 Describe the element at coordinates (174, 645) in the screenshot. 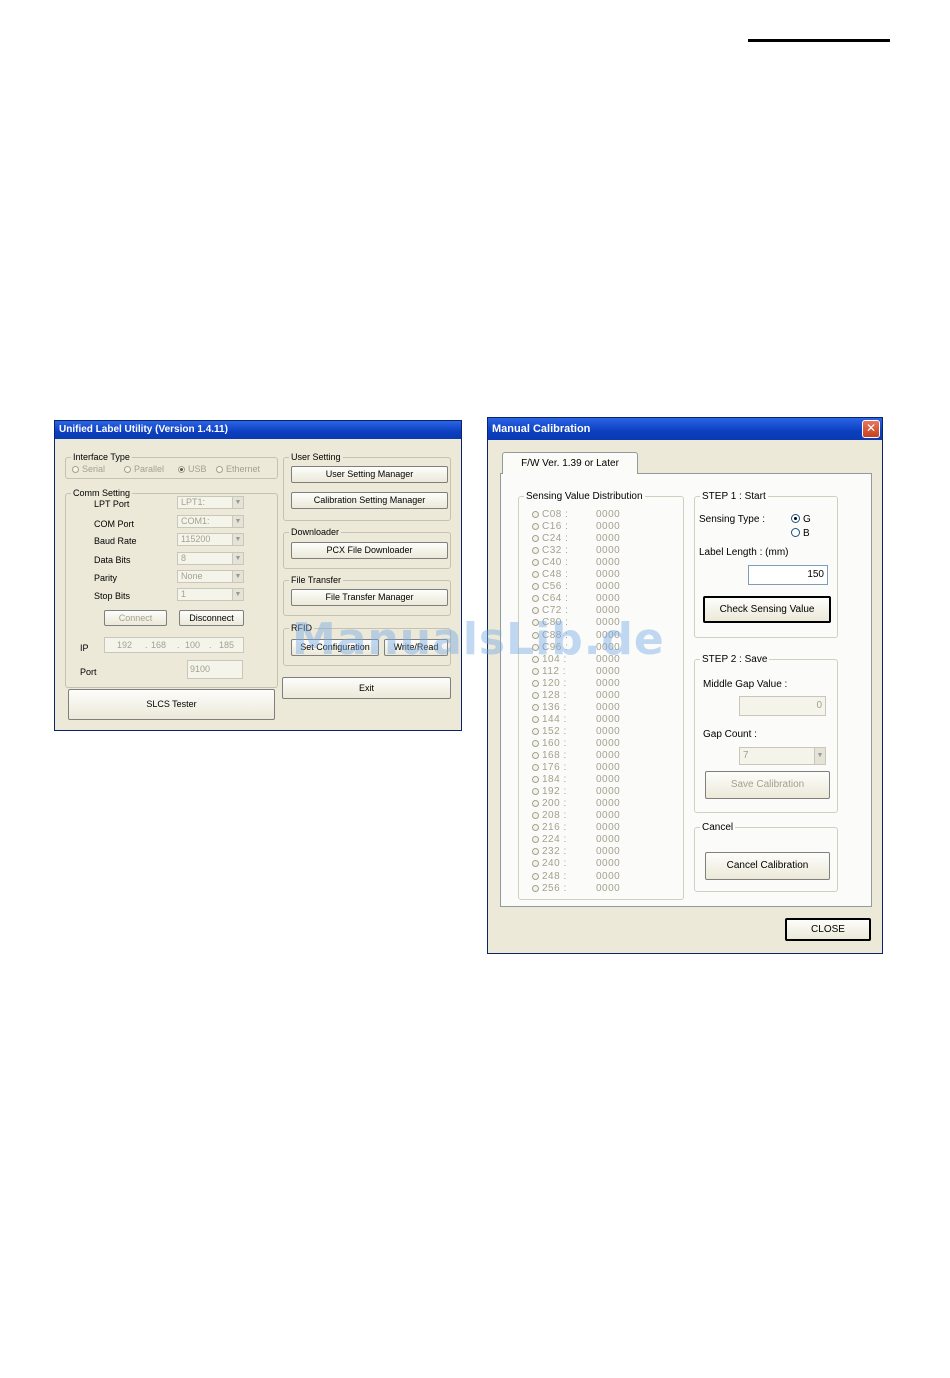

I see `ip-address-input: 192 . 168 . 100 . 185` at that location.